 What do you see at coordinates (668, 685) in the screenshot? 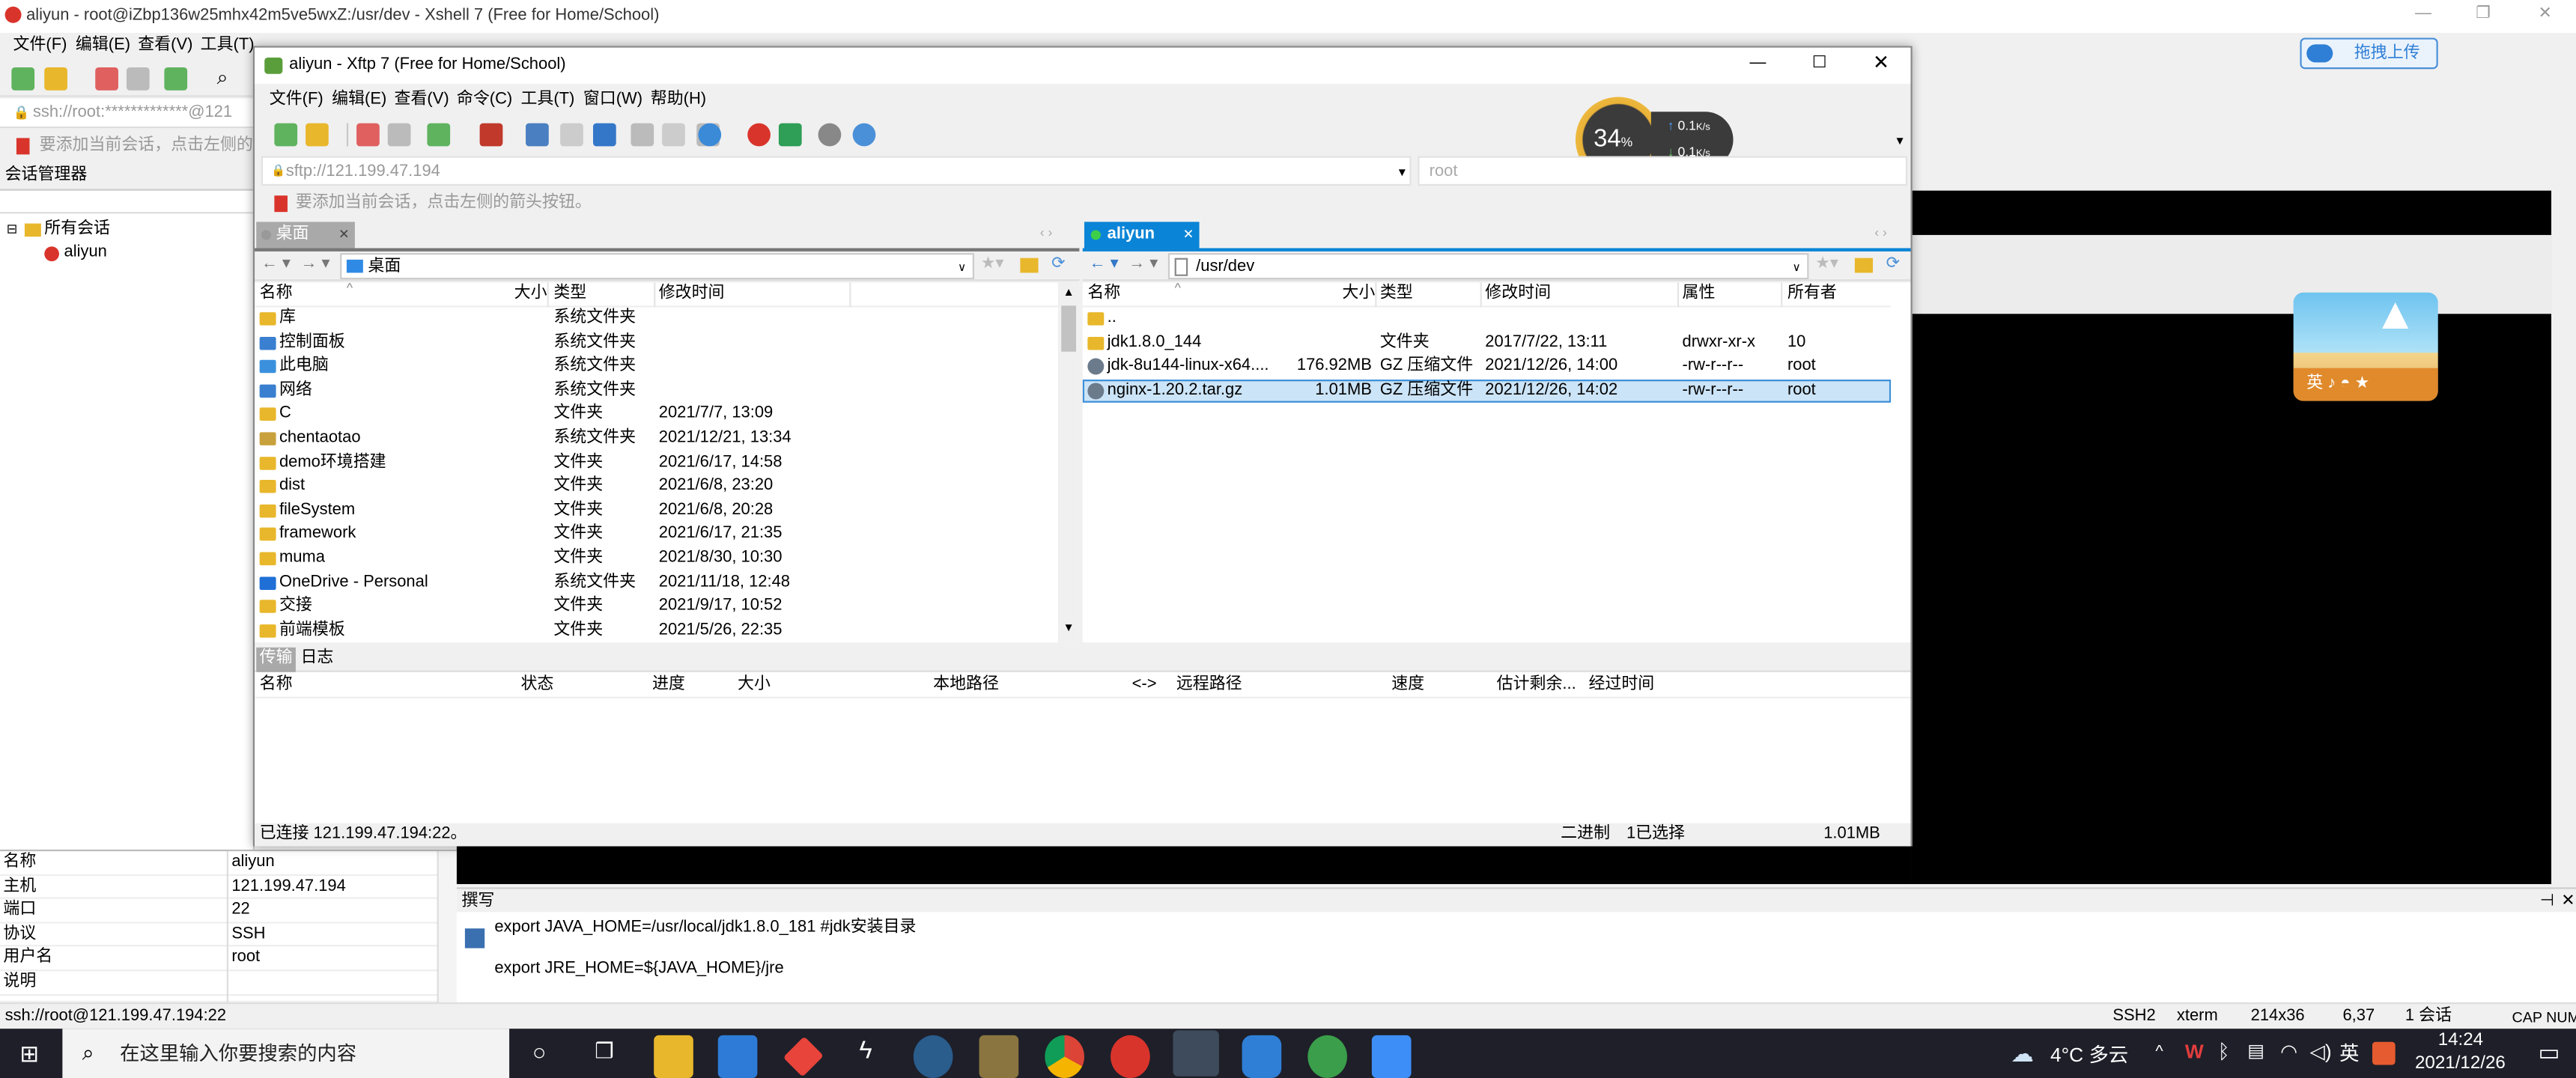
I see `col-progress: 进度` at bounding box center [668, 685].